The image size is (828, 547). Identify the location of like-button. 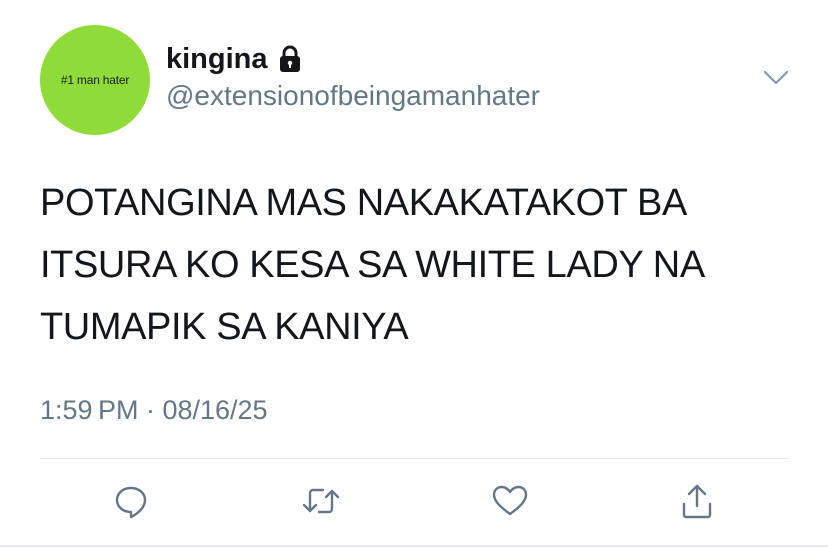
(510, 501).